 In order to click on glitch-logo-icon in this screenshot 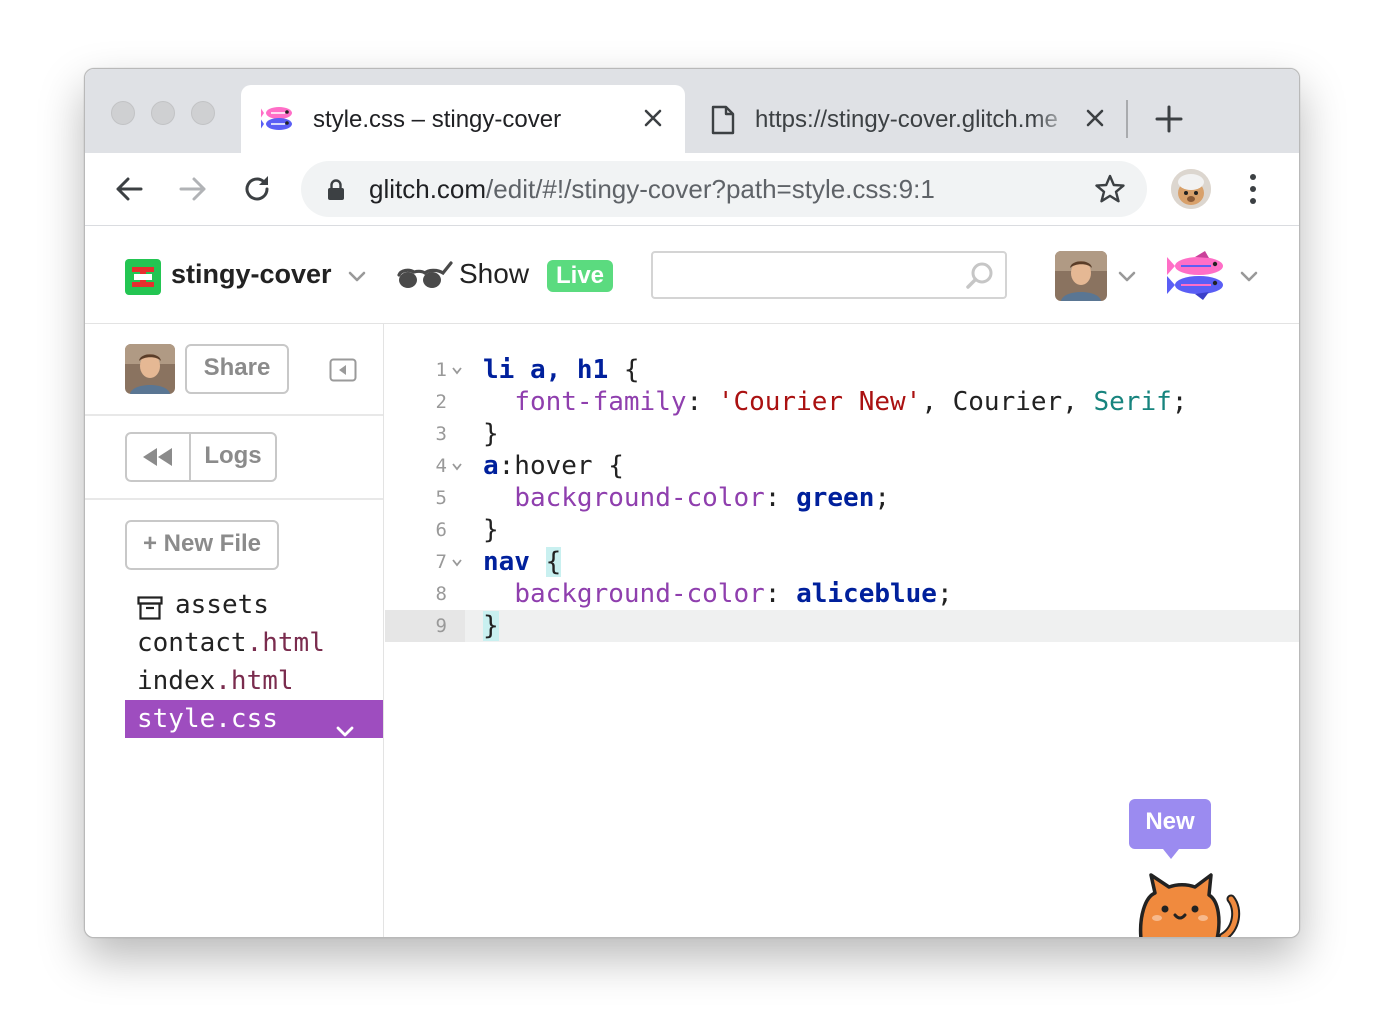, I will do `click(1197, 277)`.